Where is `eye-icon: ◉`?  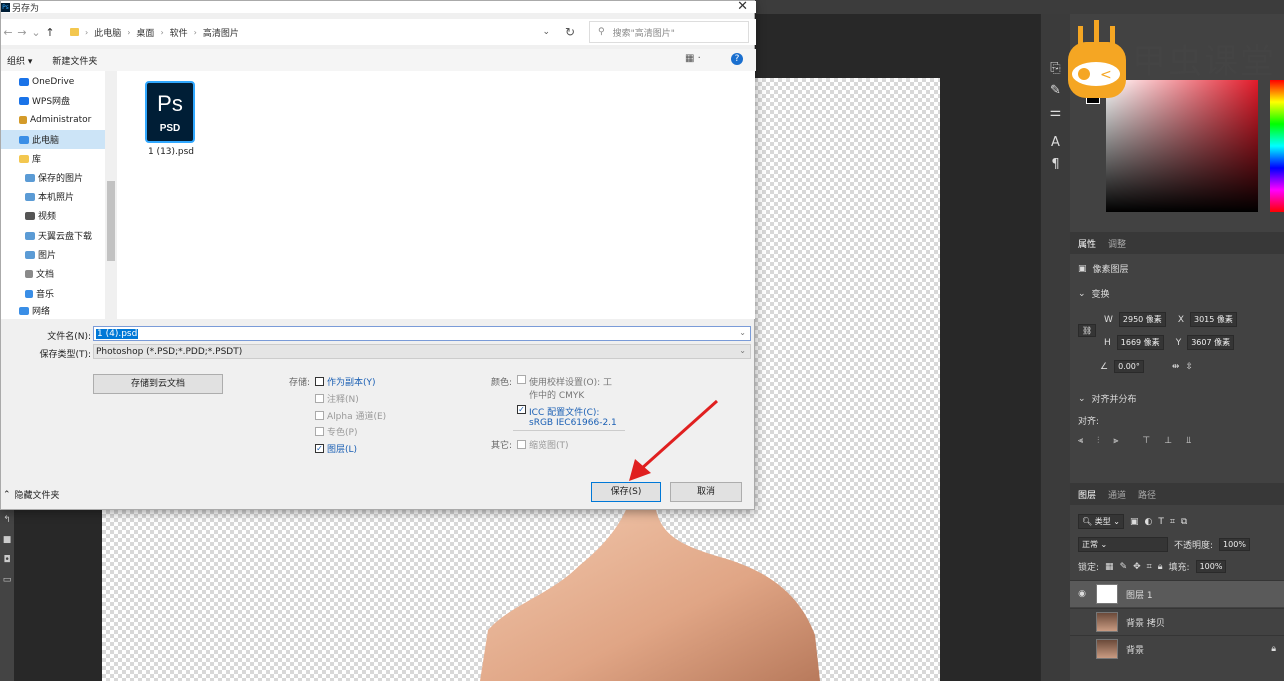 eye-icon: ◉ is located at coordinates (1082, 594).